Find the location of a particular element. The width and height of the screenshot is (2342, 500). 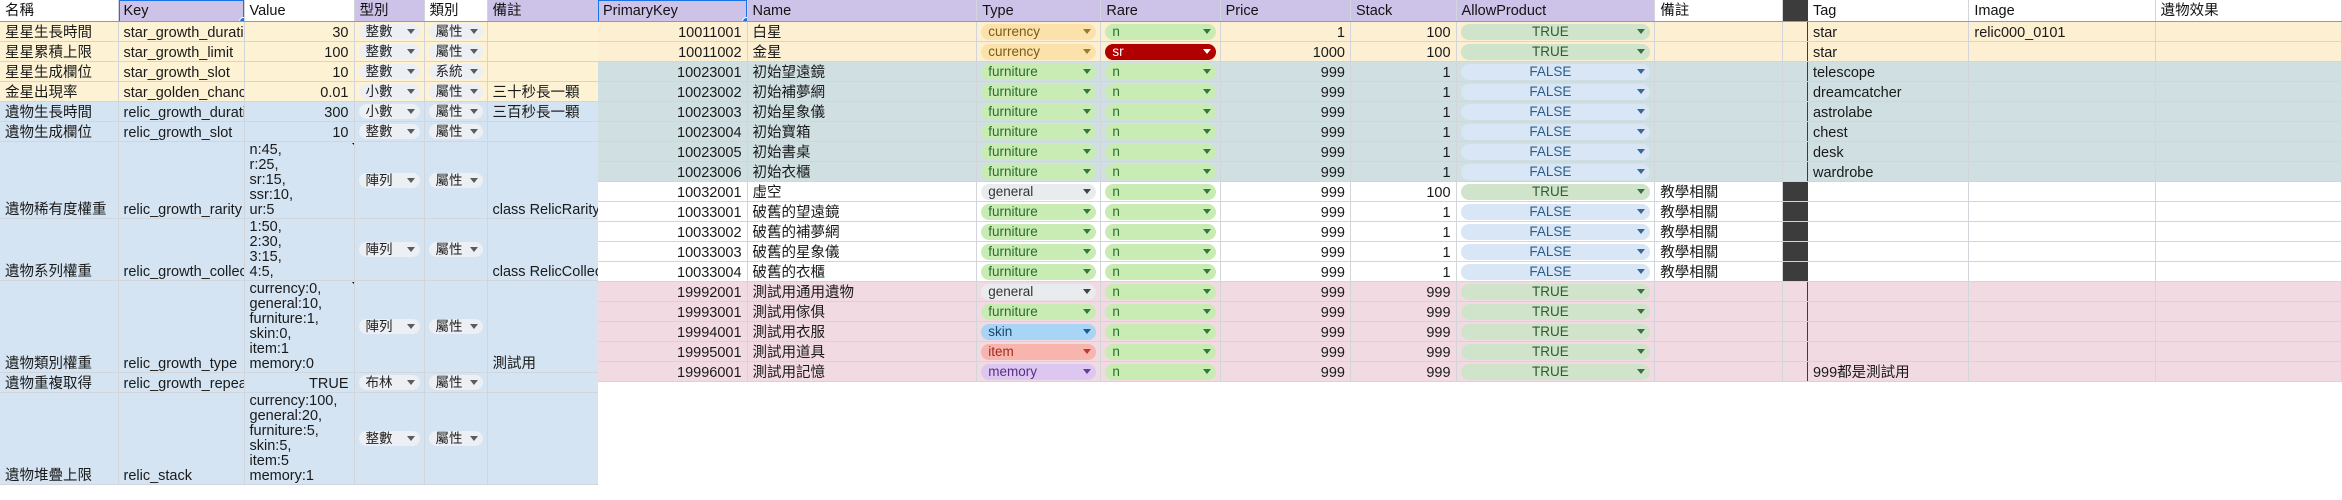

type-dropdown: 整數 is located at coordinates (389, 131).